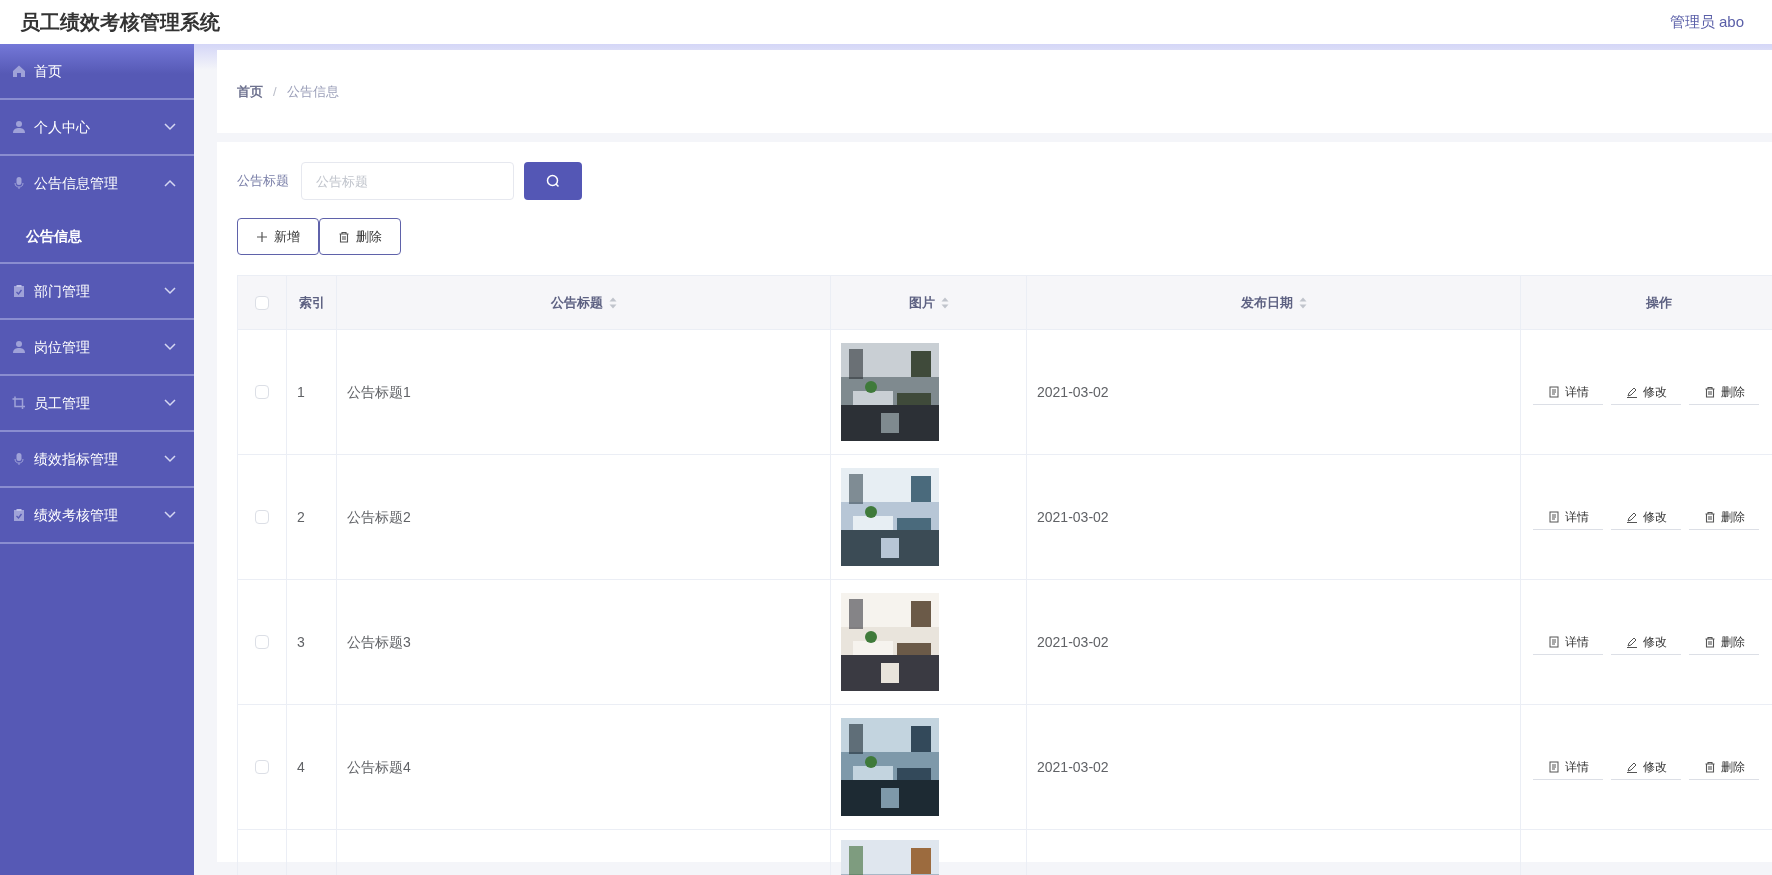 Image resolution: width=1772 pixels, height=875 pixels. I want to click on sidebar-item: 部门管理, so click(97, 291).